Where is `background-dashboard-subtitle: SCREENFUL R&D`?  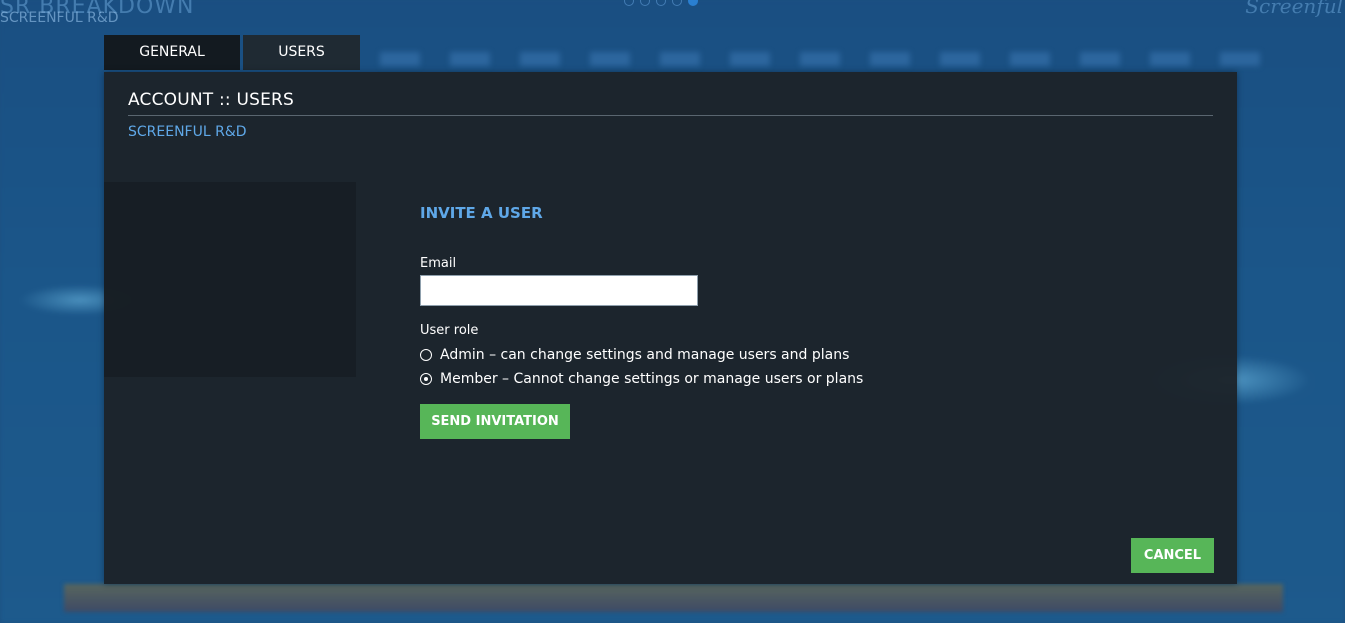 background-dashboard-subtitle: SCREENFUL R&D is located at coordinates (59, 18).